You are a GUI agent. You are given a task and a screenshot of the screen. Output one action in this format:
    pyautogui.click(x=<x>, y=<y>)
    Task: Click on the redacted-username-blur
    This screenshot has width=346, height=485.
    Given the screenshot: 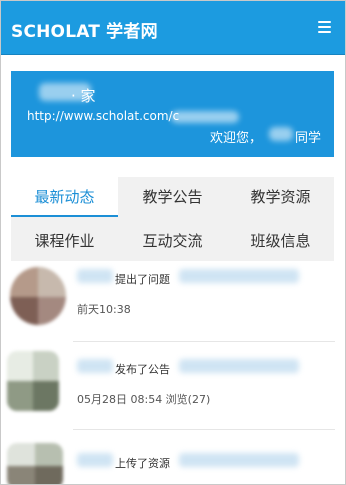 What is the action you would take?
    pyautogui.click(x=281, y=134)
    